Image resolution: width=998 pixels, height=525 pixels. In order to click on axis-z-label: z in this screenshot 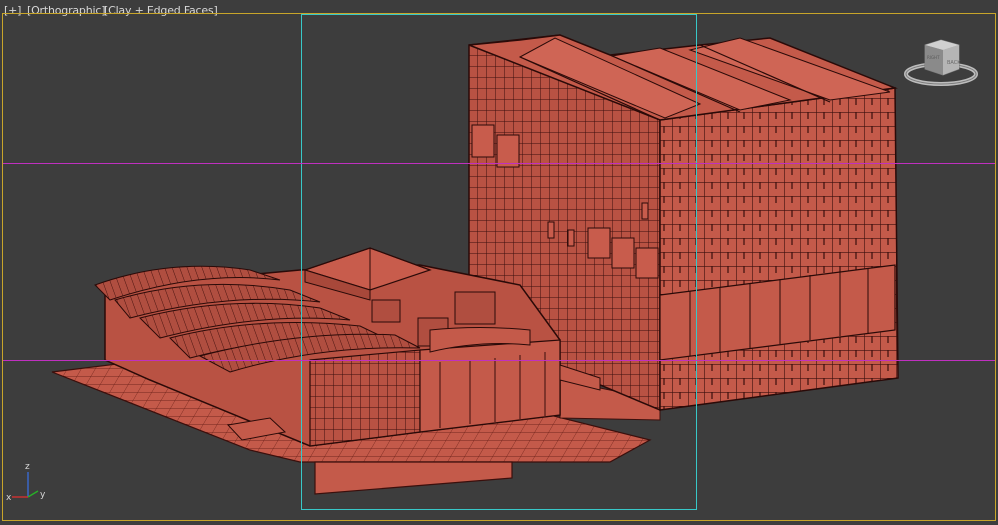, I will do `click(27, 467)`.